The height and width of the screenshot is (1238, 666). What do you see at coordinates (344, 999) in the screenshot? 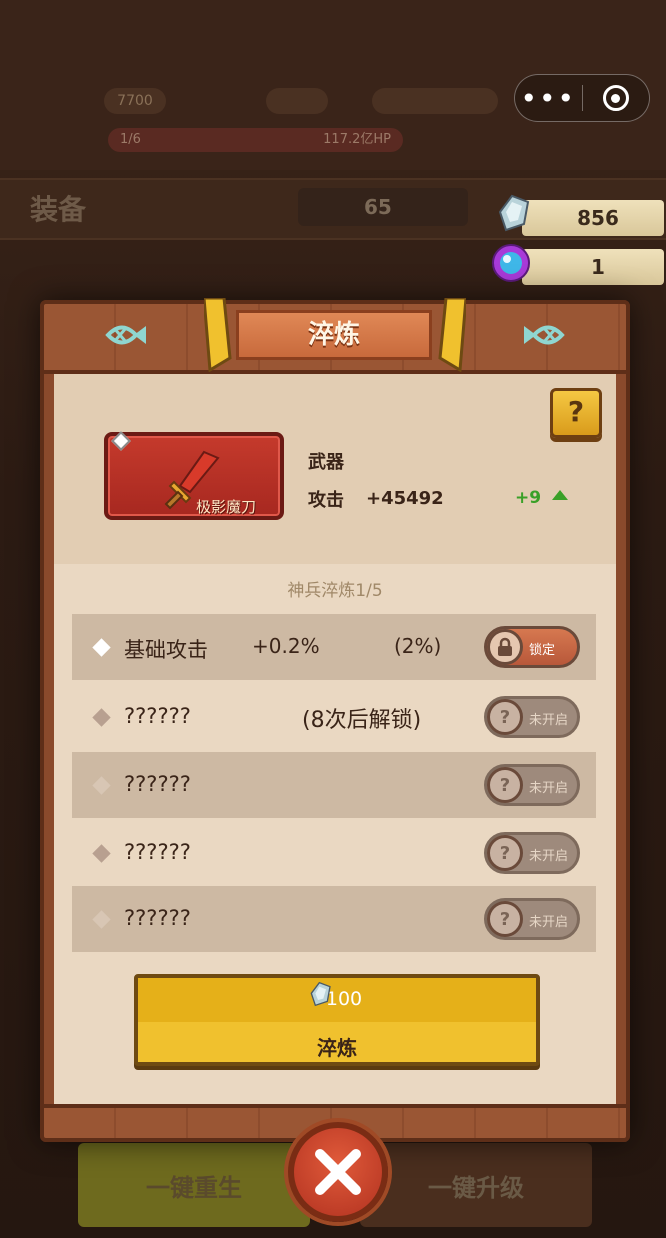
I see `refine-cost: 100` at bounding box center [344, 999].